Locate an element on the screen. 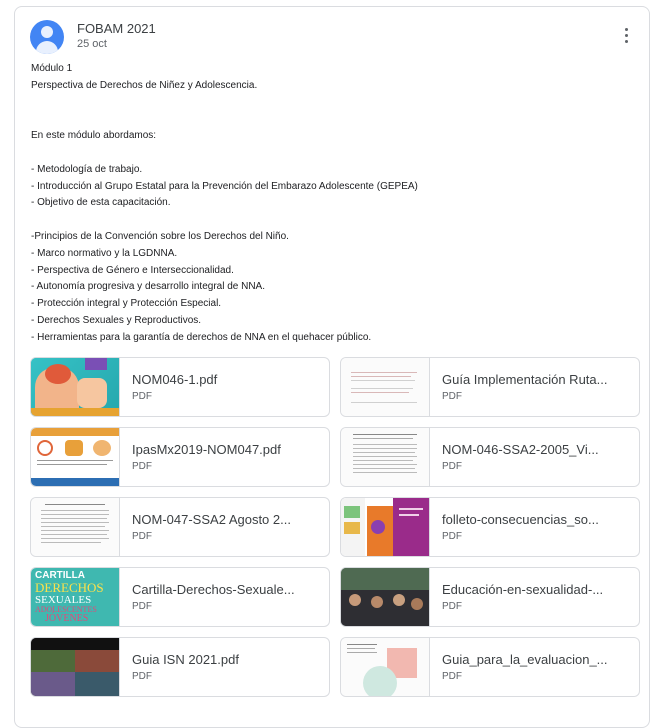  post-line: - Objetivo de esta capacitación. is located at coordinates (101, 203).